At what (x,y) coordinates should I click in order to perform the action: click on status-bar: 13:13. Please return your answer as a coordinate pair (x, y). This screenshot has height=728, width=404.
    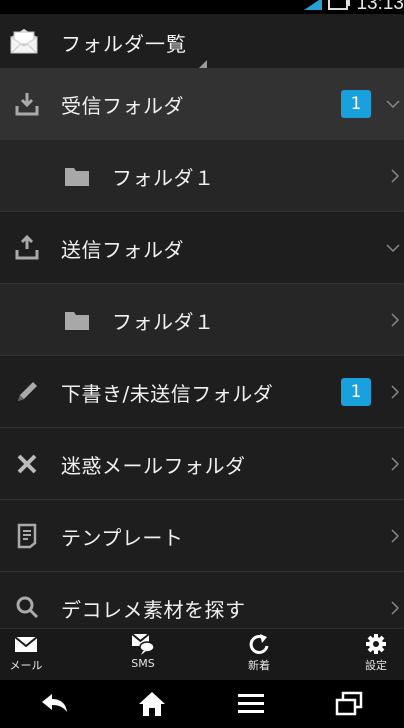
    Looking at the image, I should click on (202, 7).